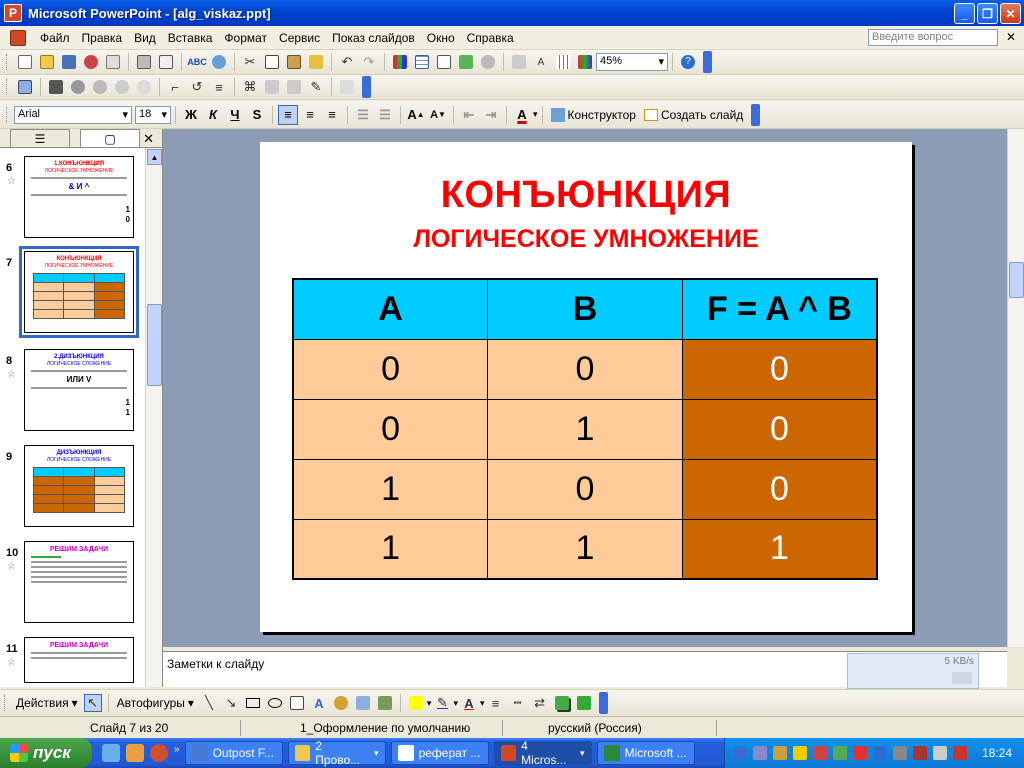  Describe the element at coordinates (25, 87) in the screenshot. I see `insert-picture-icon` at that location.